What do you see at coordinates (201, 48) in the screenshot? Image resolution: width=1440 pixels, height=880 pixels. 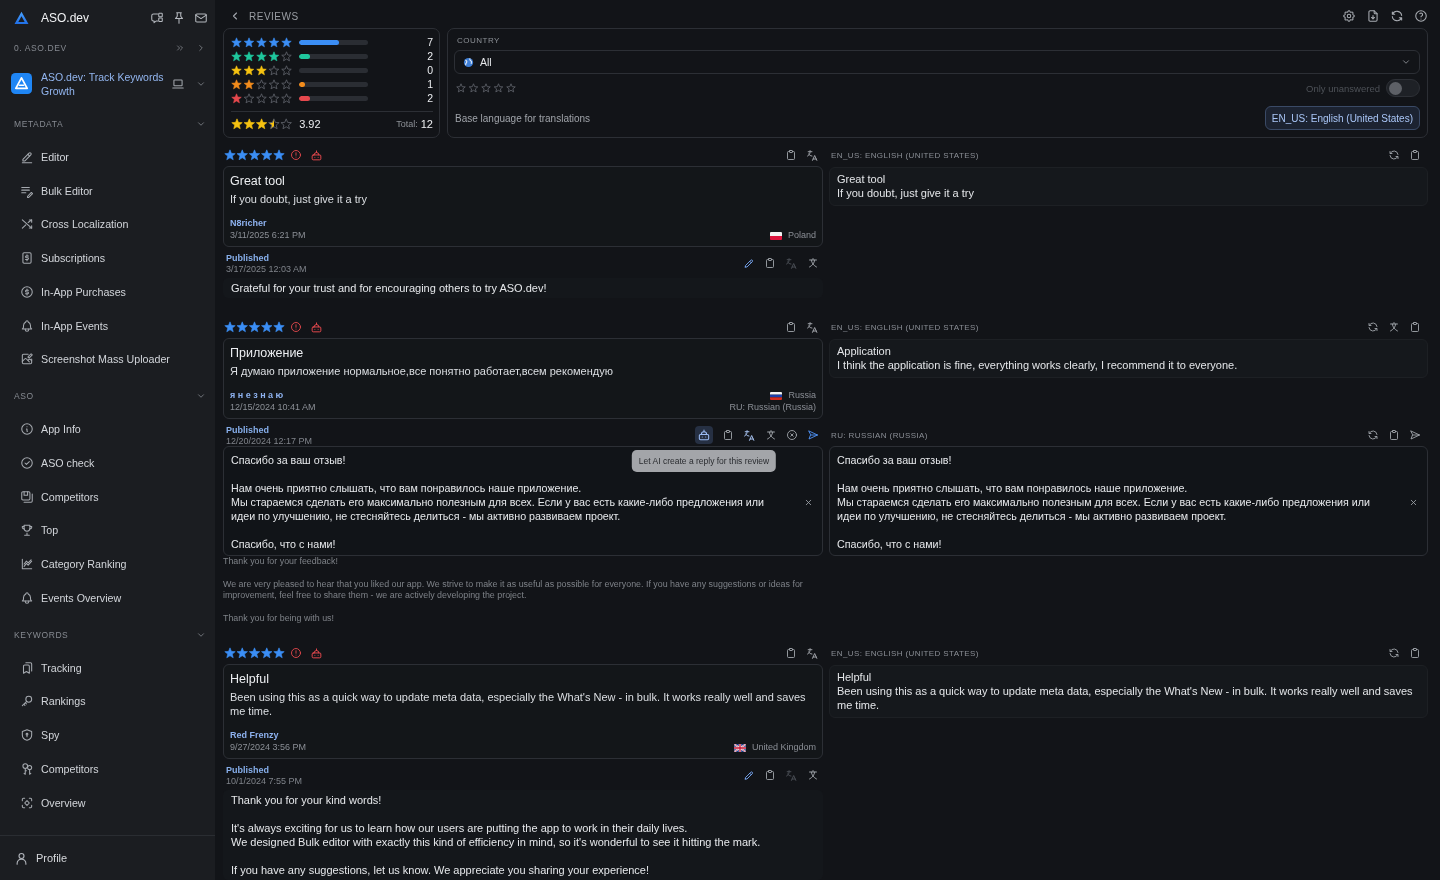 I see `chevron-right-icon` at bounding box center [201, 48].